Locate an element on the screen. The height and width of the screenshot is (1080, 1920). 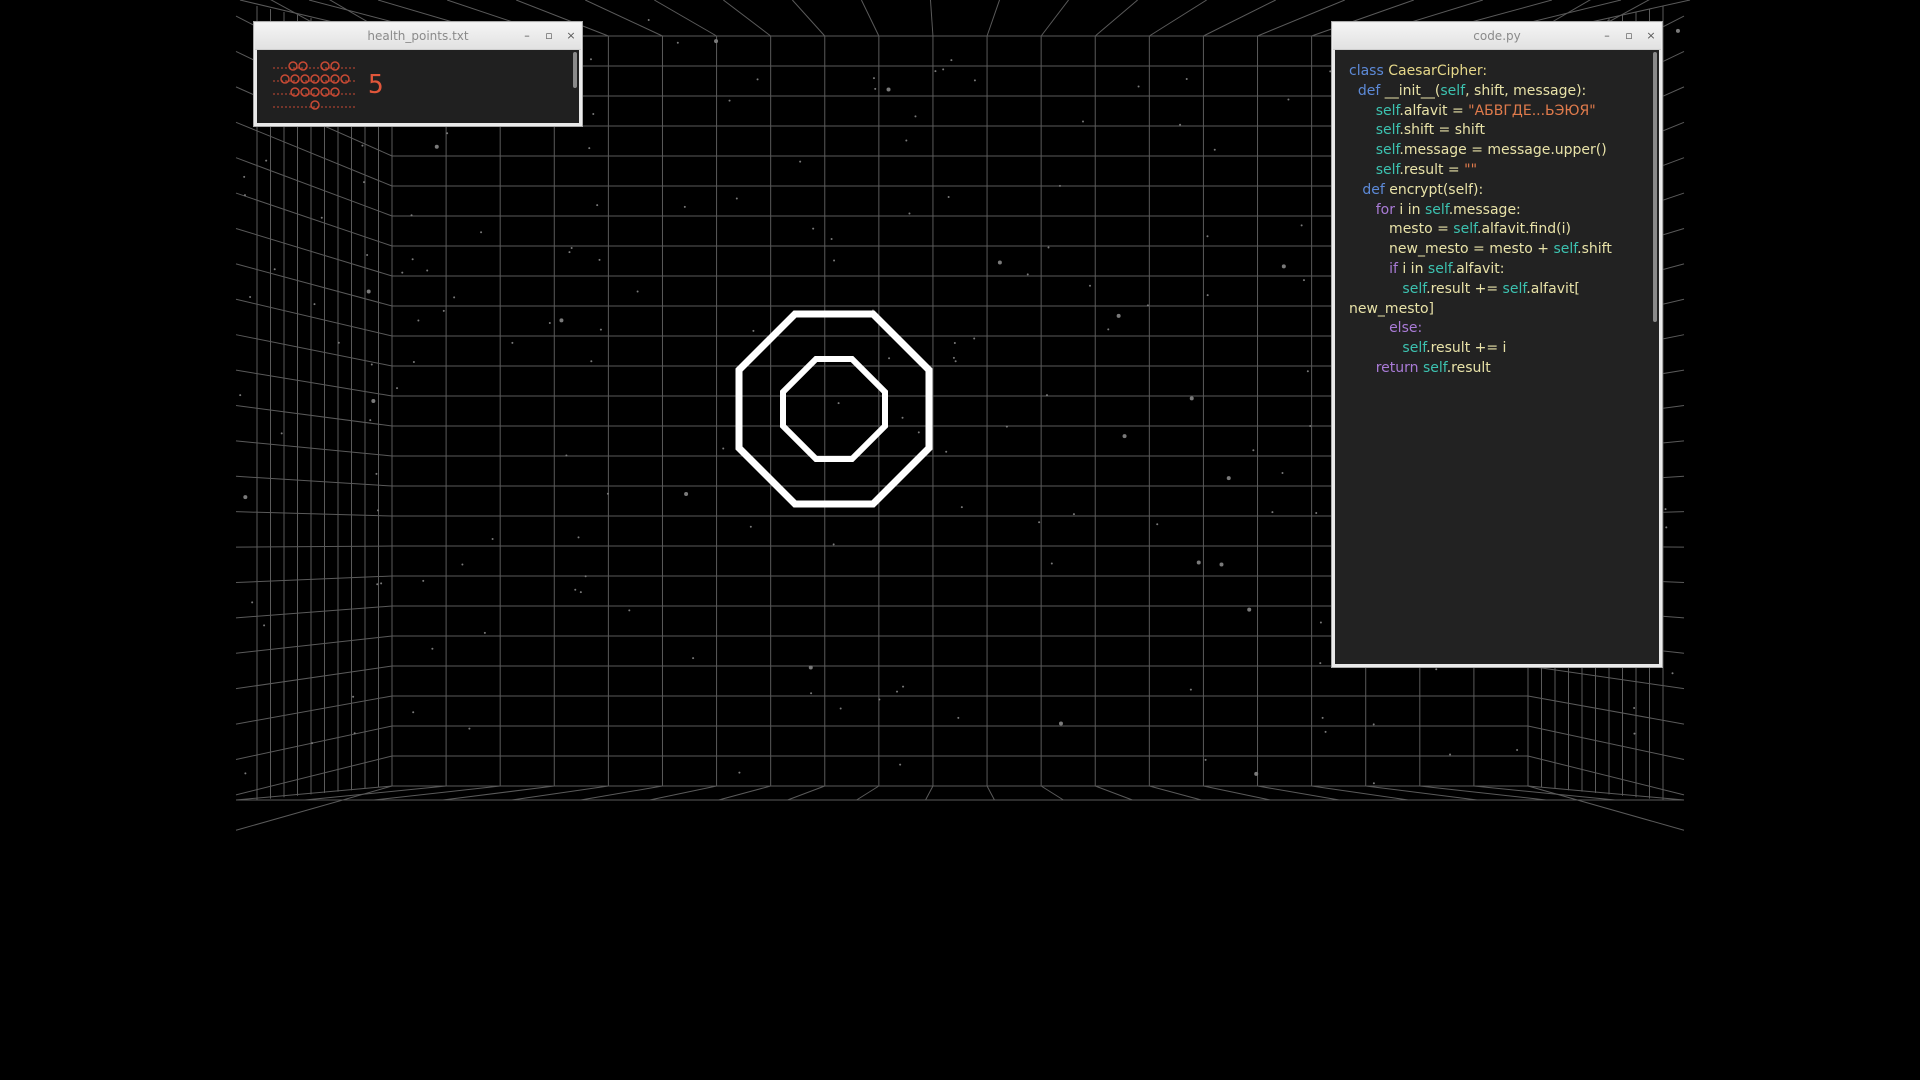
code-token: .message = message.upper() is located at coordinates (1503, 150).